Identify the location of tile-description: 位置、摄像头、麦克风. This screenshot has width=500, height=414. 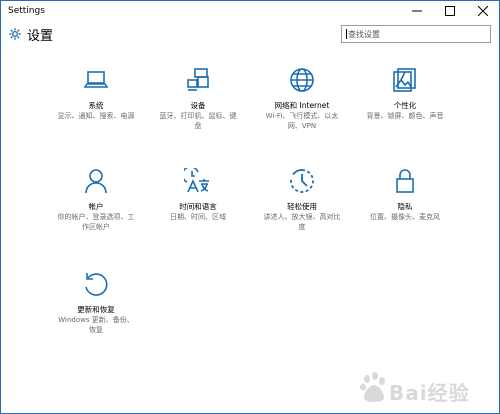
(405, 217).